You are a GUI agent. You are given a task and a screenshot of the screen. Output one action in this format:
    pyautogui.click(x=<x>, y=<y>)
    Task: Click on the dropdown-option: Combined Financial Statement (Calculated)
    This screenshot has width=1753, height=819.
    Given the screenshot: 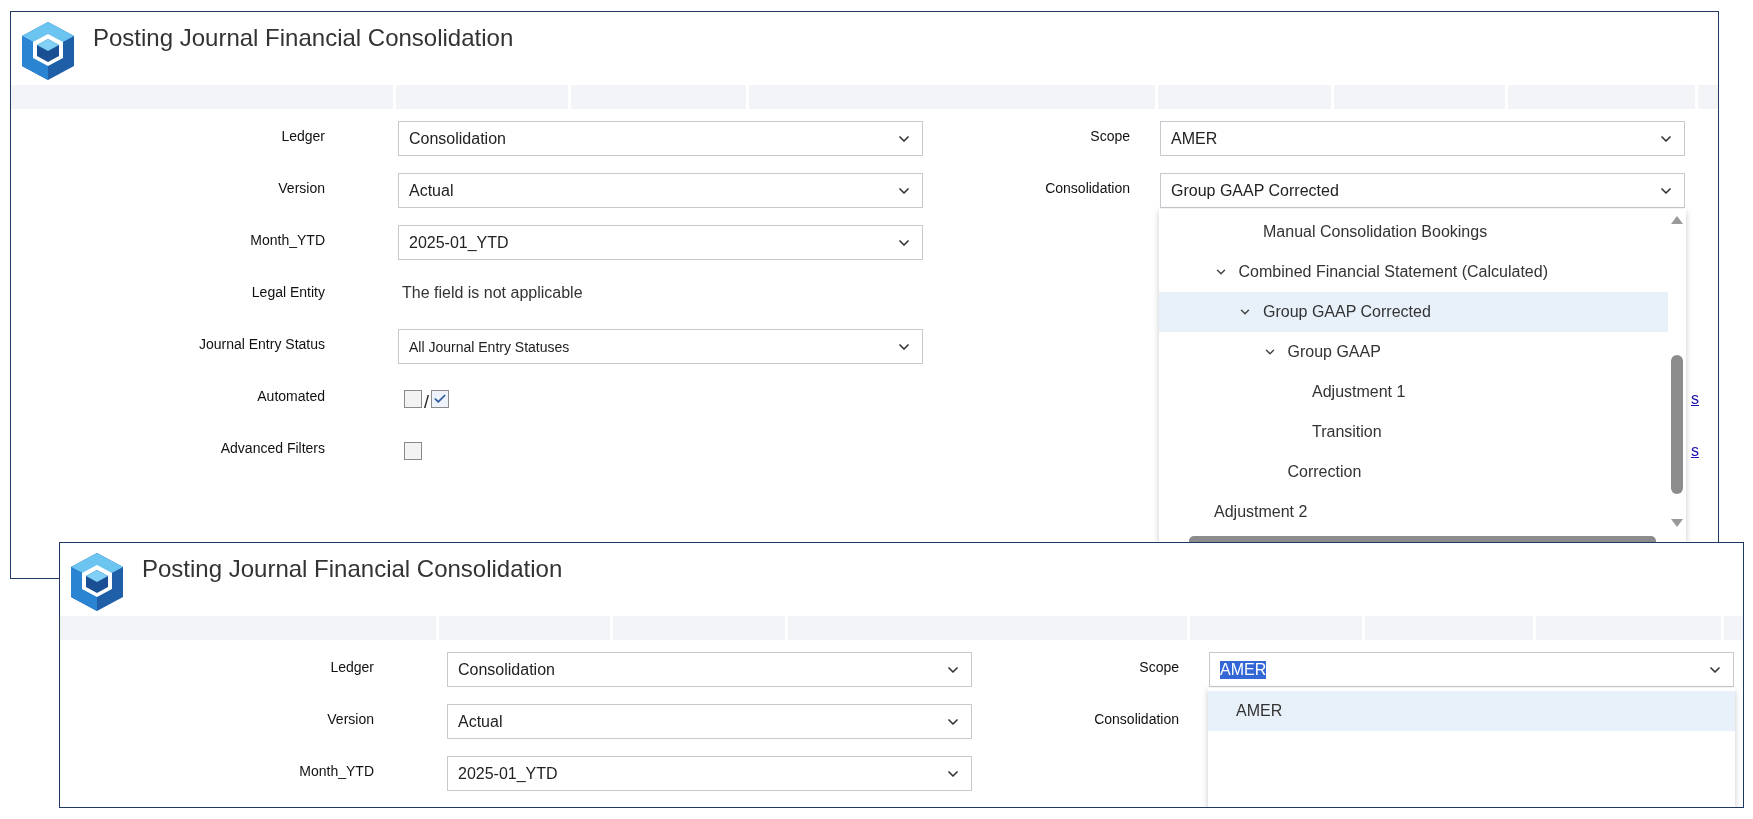 What is the action you would take?
    pyautogui.click(x=1413, y=272)
    